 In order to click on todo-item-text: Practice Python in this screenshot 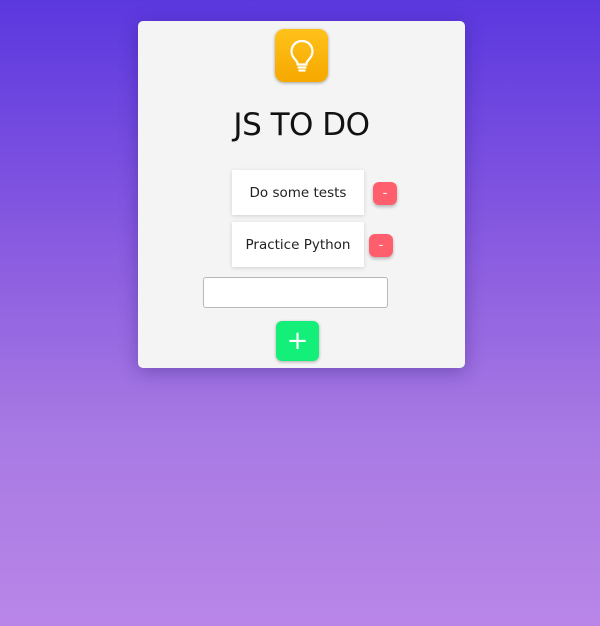, I will do `click(298, 244)`.